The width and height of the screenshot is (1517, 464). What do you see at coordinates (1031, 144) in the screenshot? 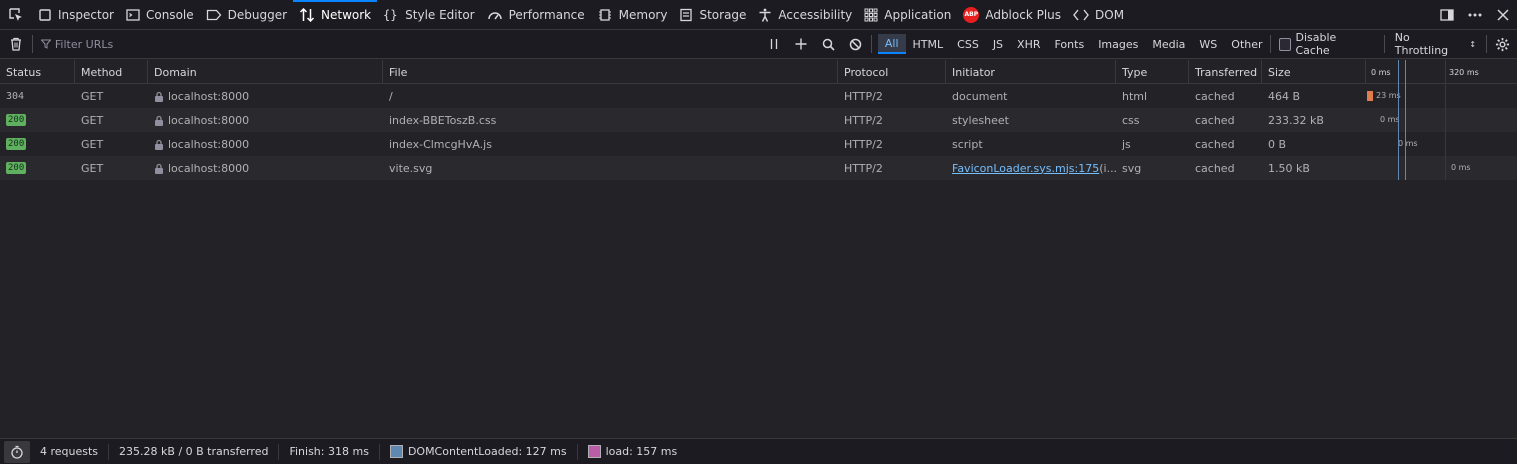
I see `initiator-cell: script` at bounding box center [1031, 144].